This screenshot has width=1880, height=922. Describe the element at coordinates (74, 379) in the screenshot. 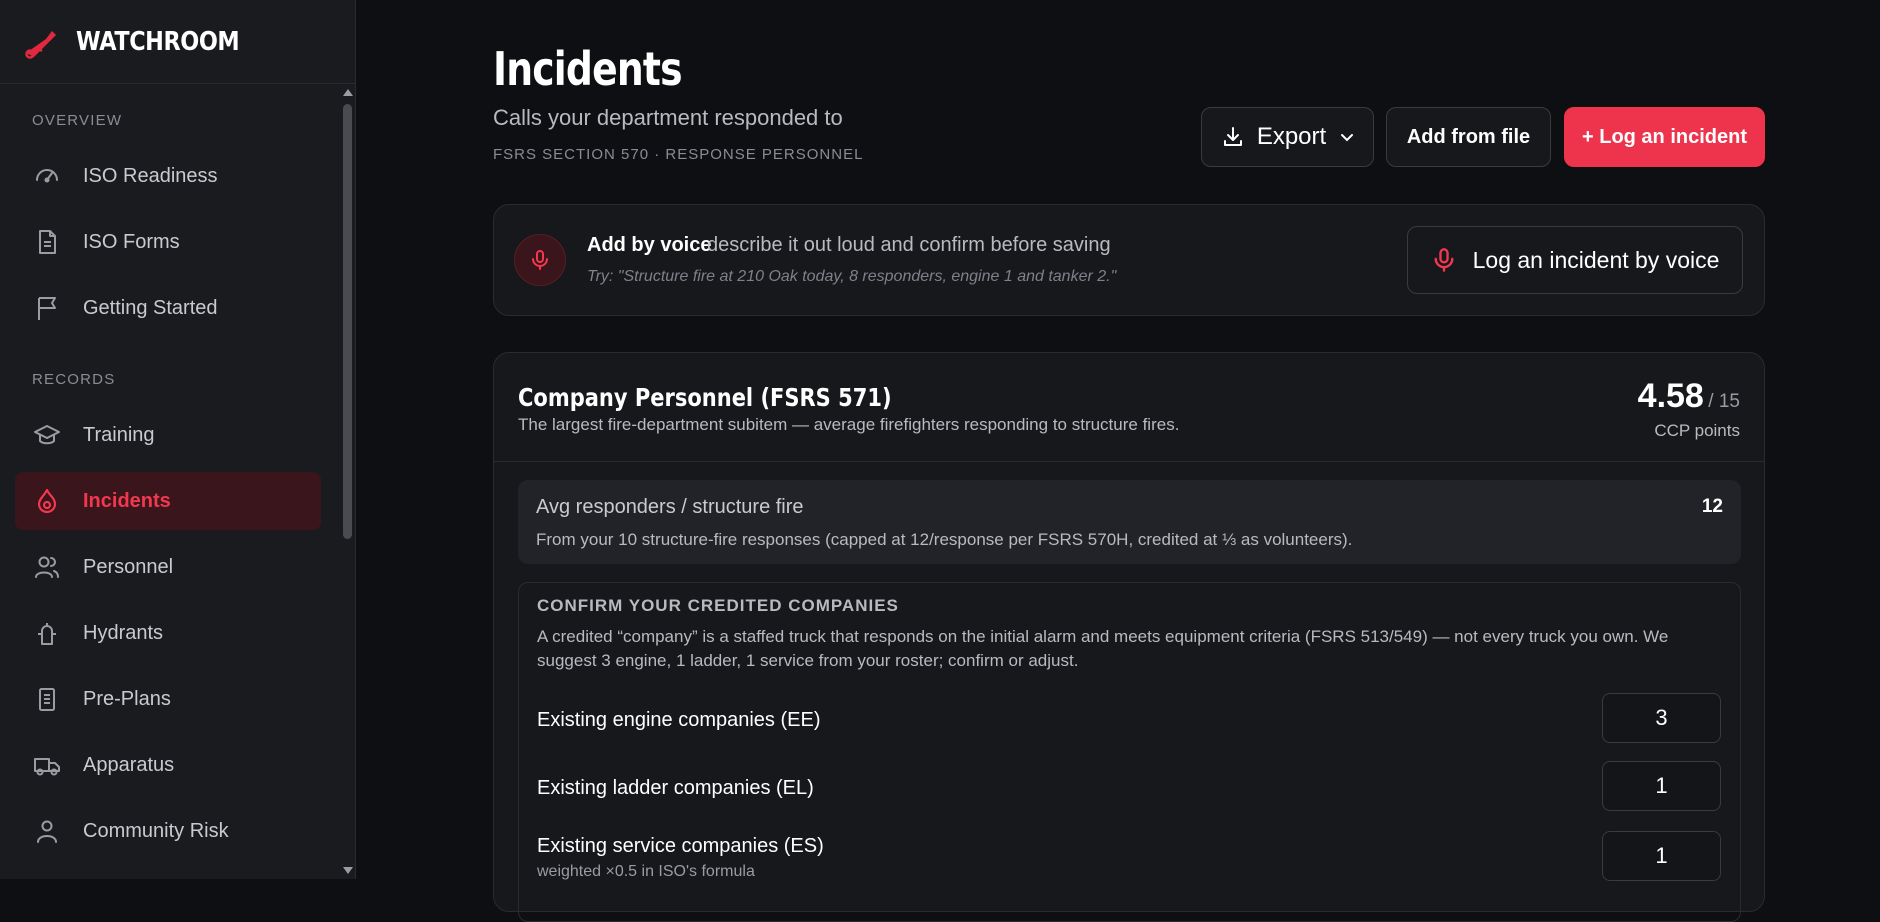

I see `section-label-records: RECORDS` at that location.